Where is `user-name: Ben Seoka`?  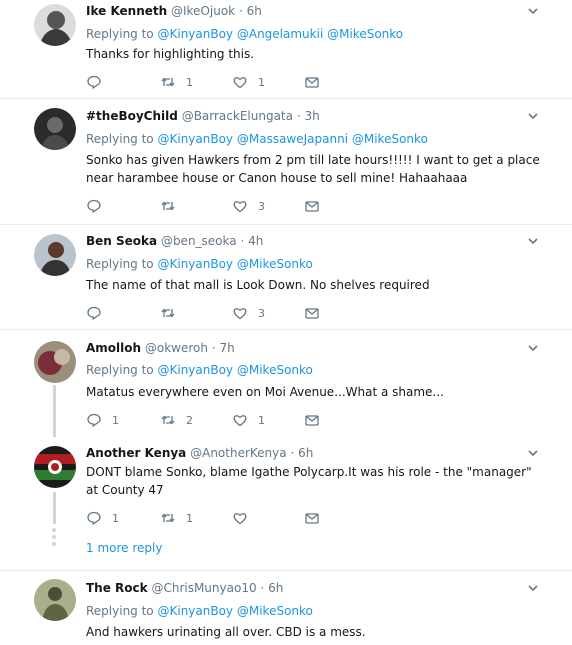
user-name: Ben Seoka is located at coordinates (121, 241).